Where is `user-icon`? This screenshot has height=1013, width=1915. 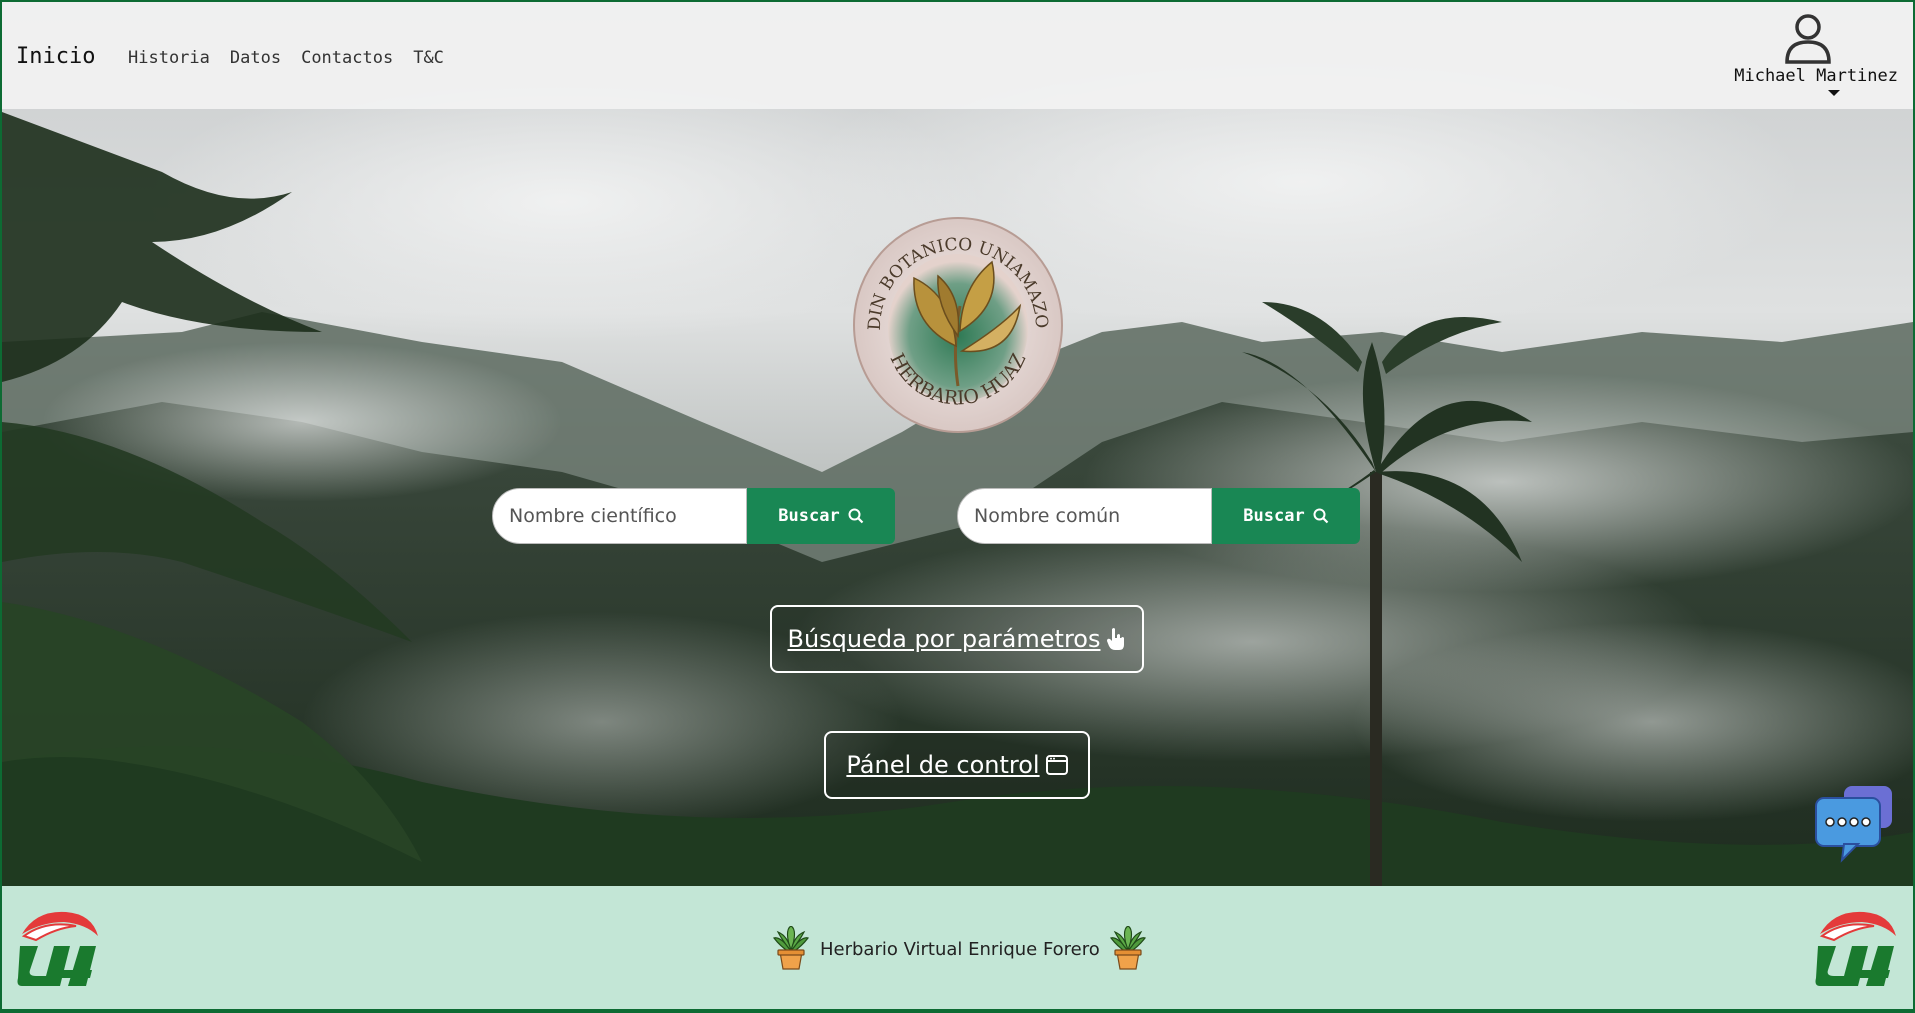
user-icon is located at coordinates (1808, 39).